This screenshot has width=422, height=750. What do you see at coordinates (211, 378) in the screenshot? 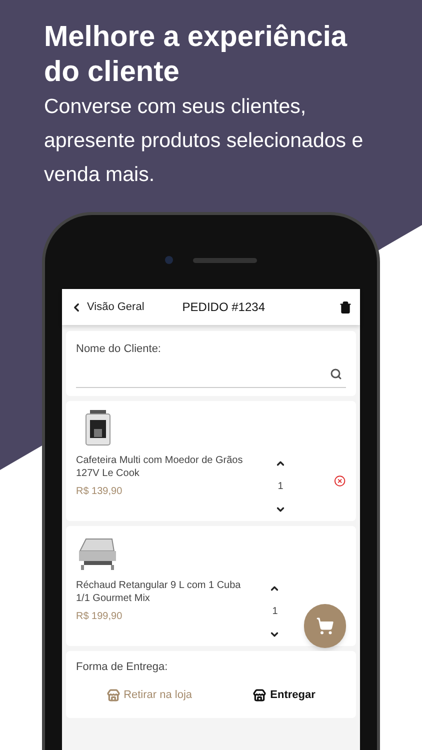
I see `customer-field` at bounding box center [211, 378].